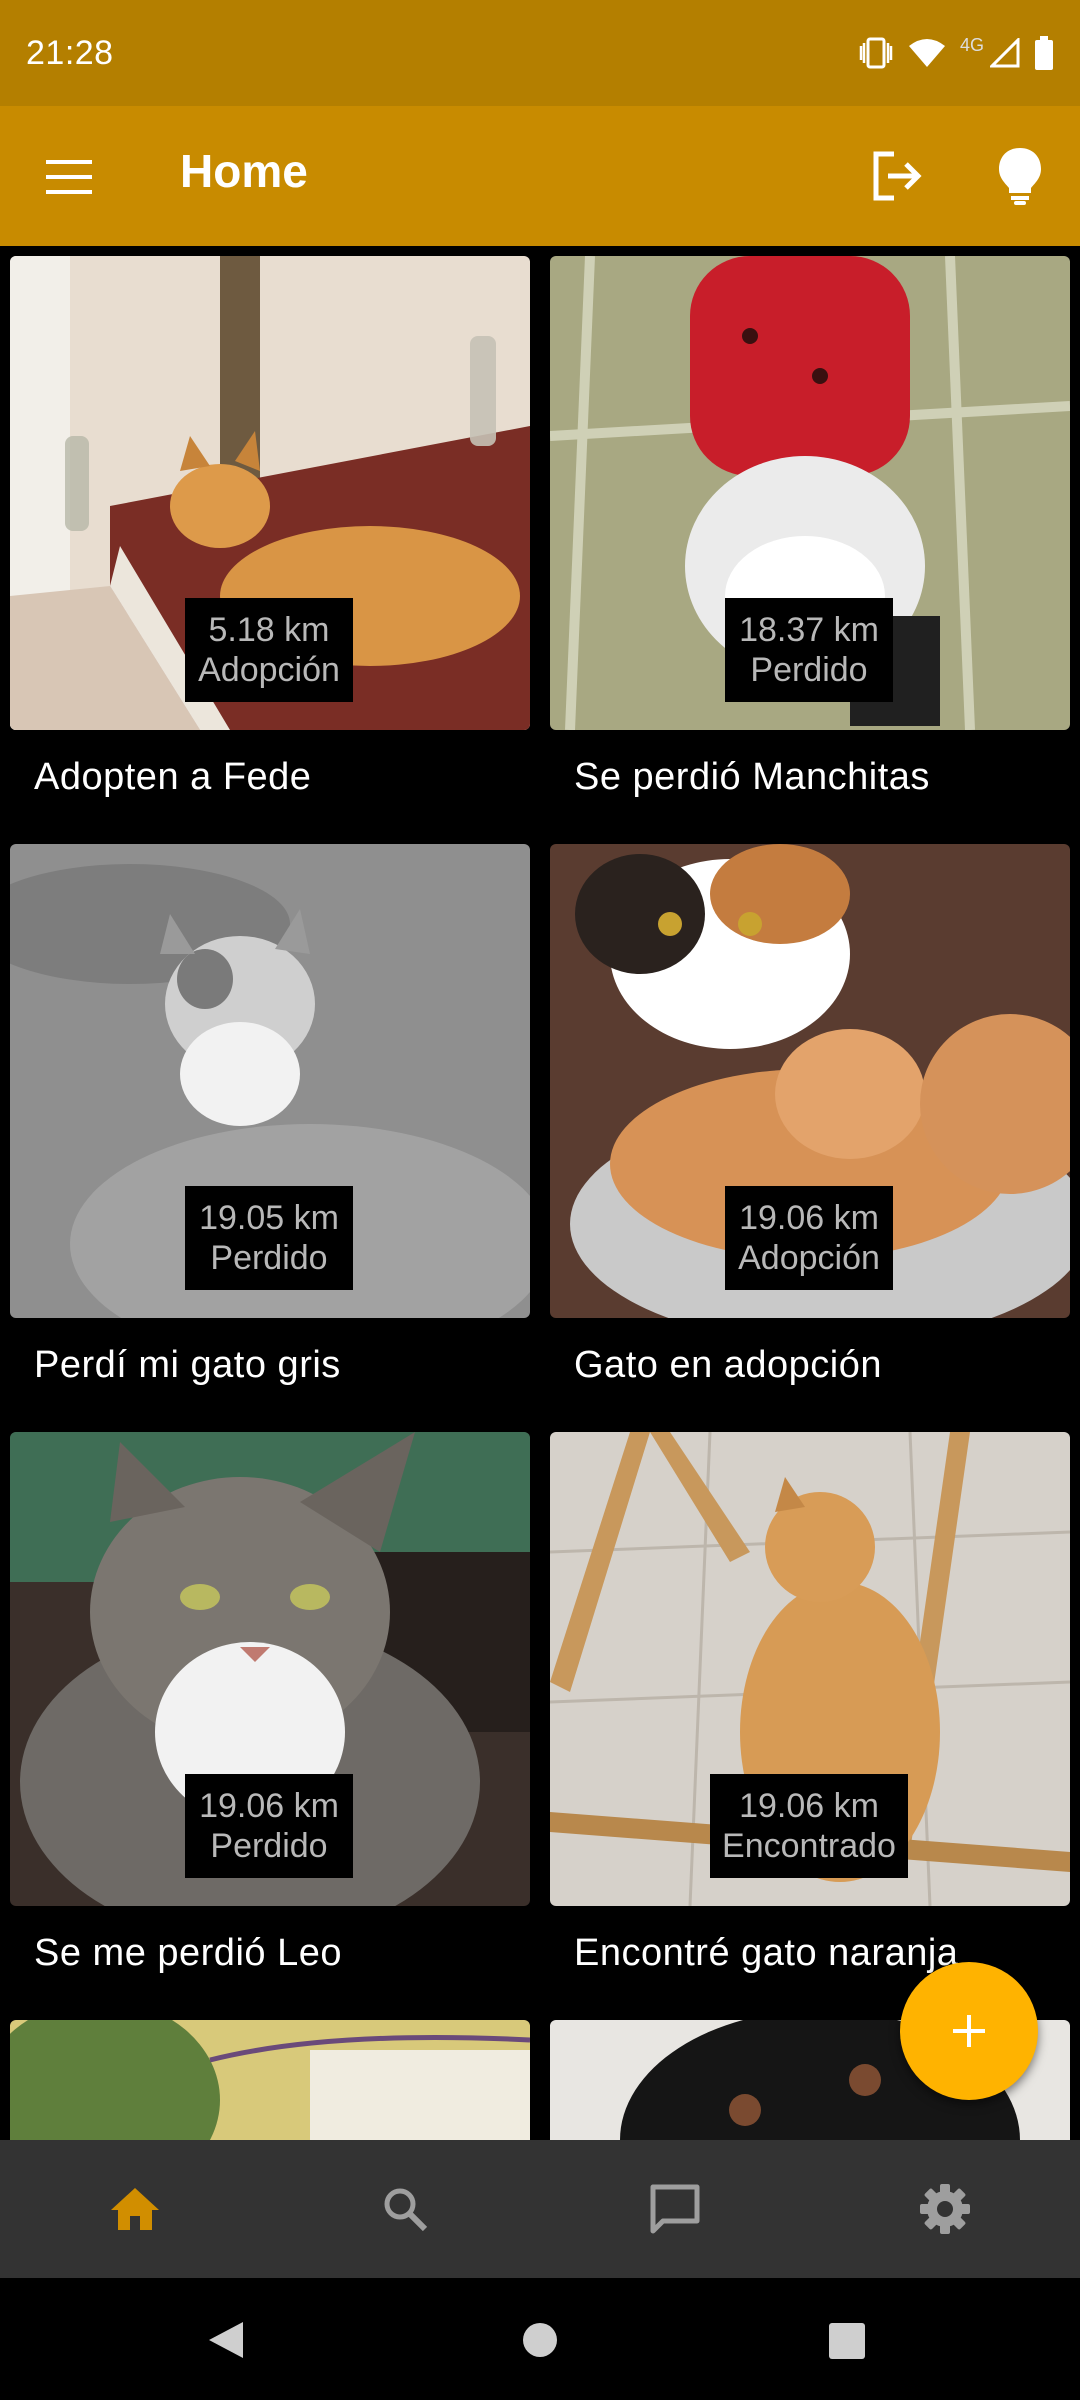  I want to click on system-navigation-bar, so click(540, 2339).